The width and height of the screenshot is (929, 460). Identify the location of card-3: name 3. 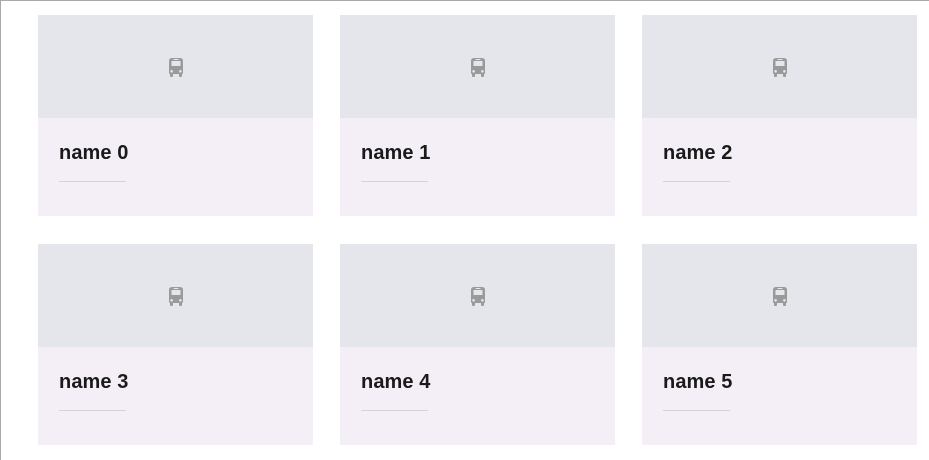
(175, 344).